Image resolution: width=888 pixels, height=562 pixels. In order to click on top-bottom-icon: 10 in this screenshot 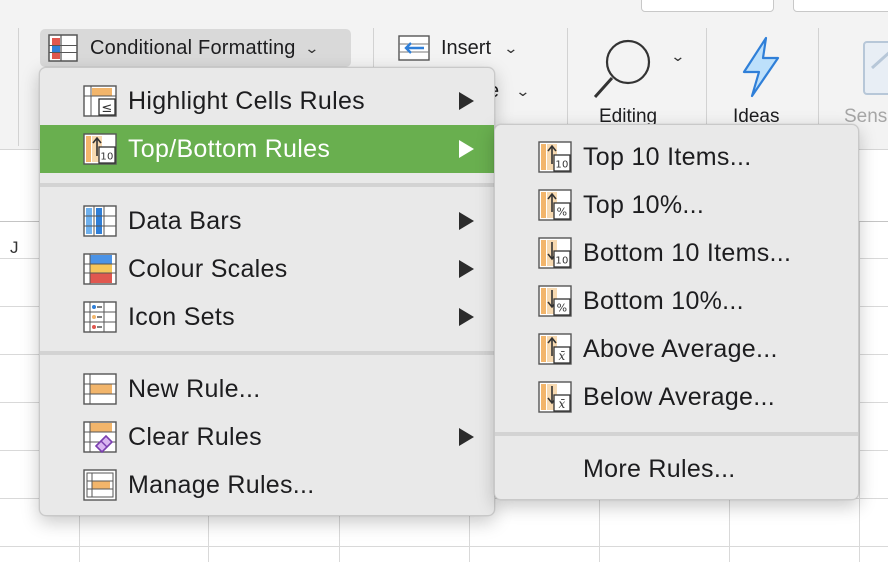, I will do `click(100, 149)`.